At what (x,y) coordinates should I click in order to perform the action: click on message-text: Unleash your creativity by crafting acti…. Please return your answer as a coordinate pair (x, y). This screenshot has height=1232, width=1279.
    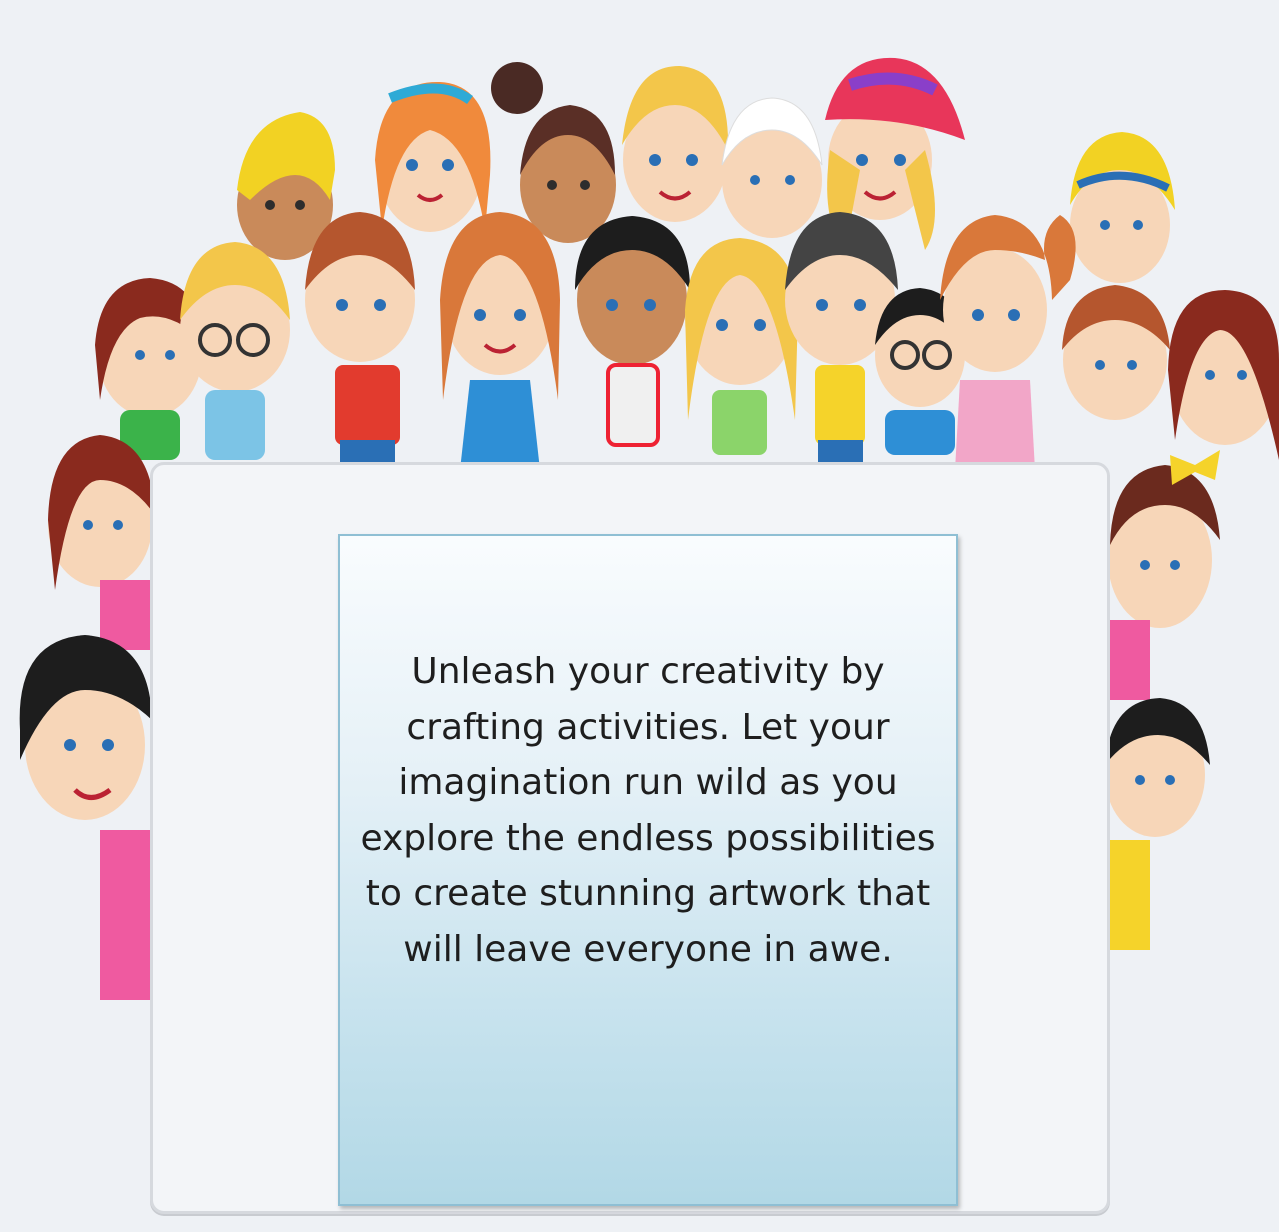
    Looking at the image, I should click on (648, 810).